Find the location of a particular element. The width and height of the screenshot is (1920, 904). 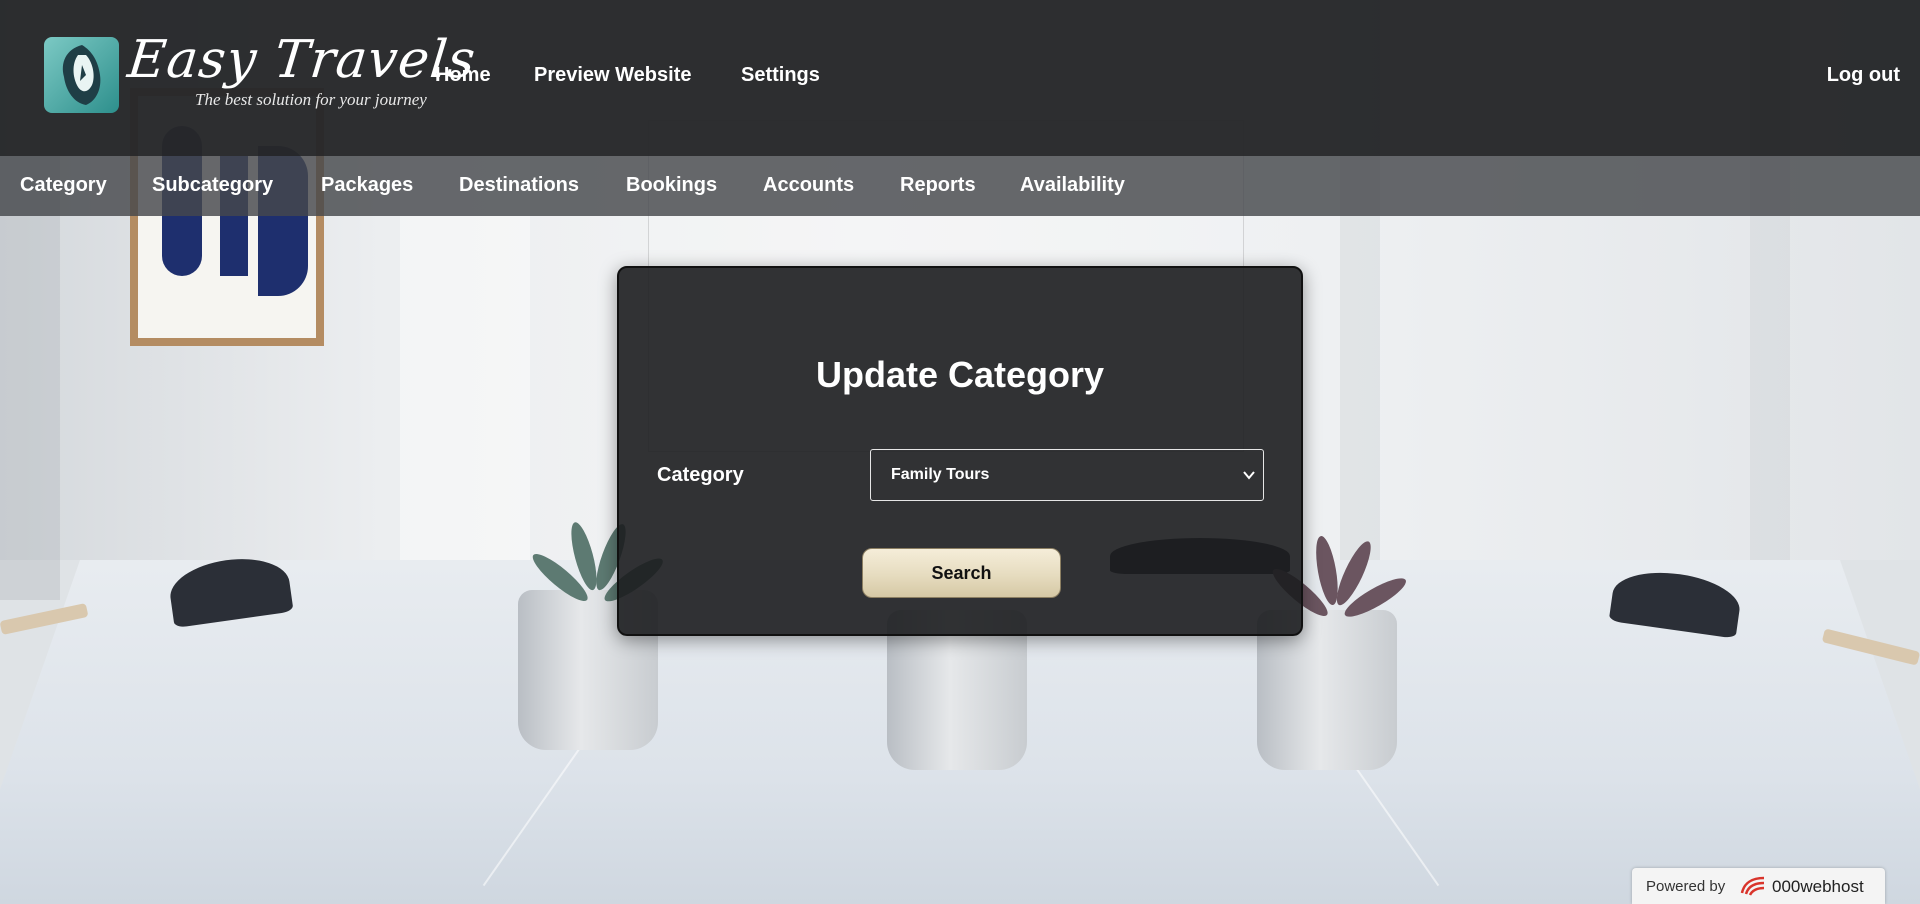

category-select-value: Family Tours is located at coordinates (940, 474).